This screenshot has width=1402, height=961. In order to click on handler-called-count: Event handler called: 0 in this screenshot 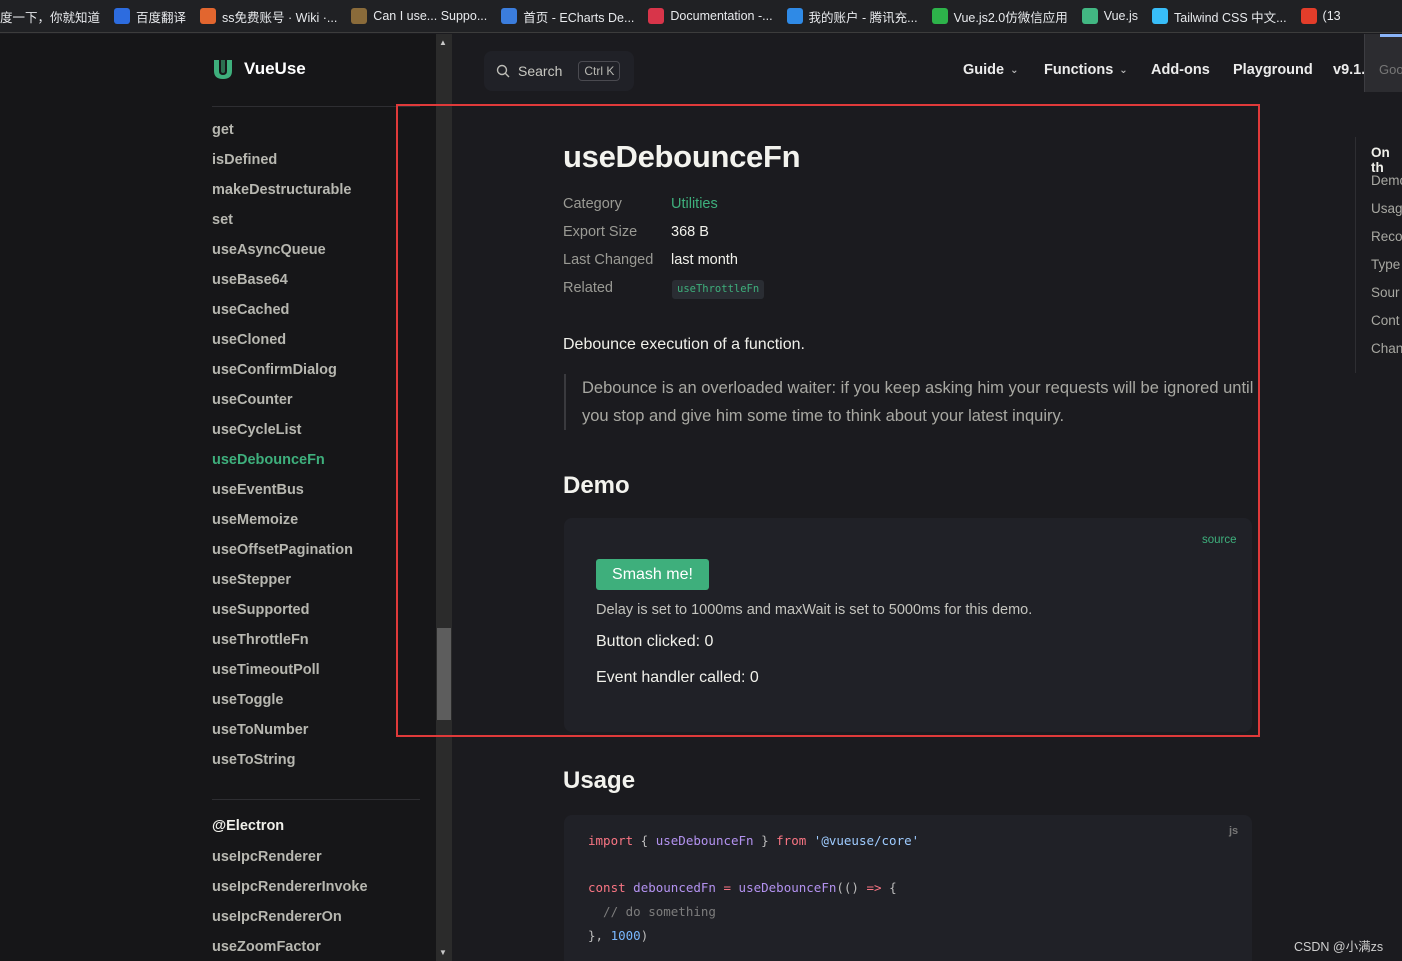, I will do `click(677, 677)`.